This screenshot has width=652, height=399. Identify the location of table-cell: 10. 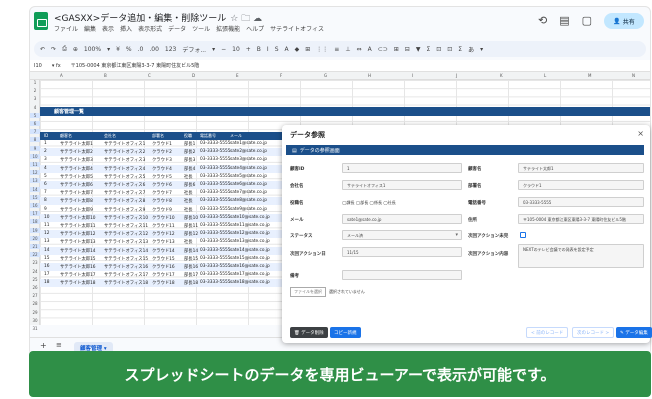
(46, 217).